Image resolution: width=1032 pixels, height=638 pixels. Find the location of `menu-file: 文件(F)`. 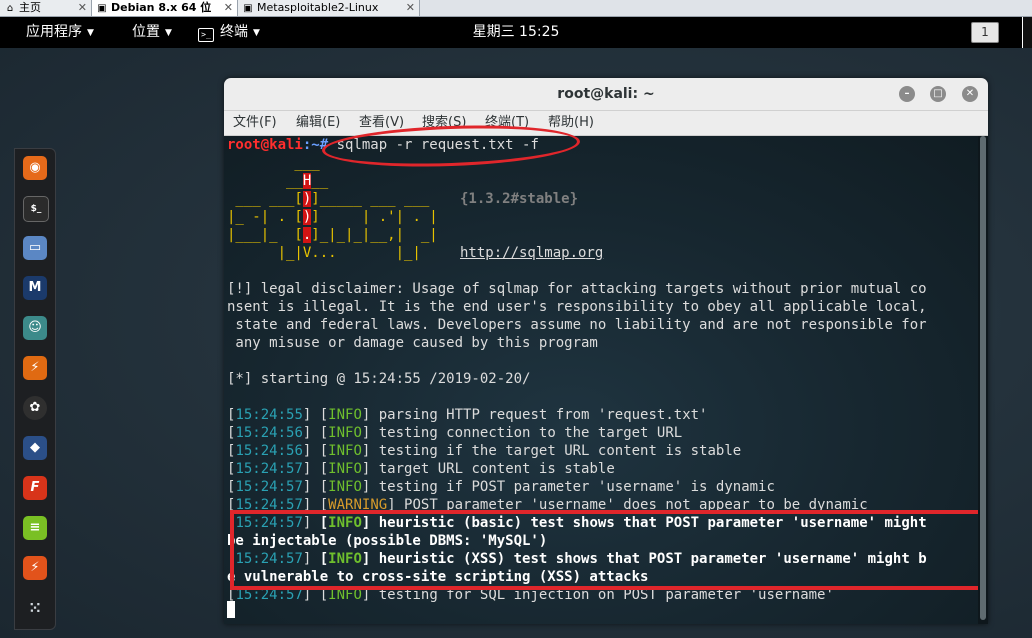

menu-file: 文件(F) is located at coordinates (255, 123).